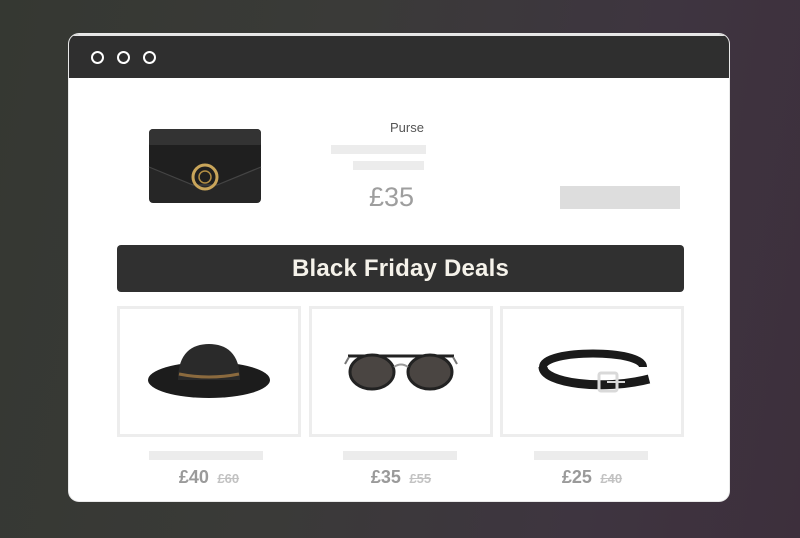 This screenshot has height=538, width=800. I want to click on product-name: Purse, so click(407, 127).